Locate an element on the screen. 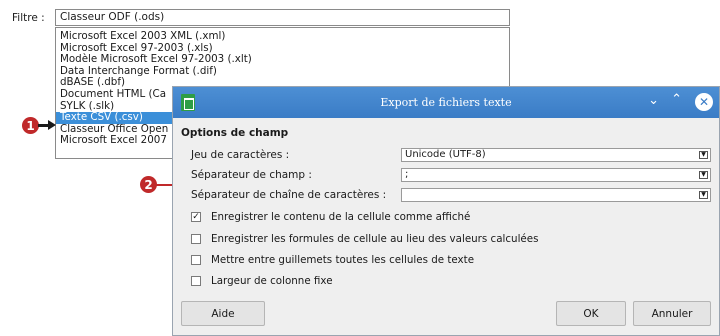 This screenshot has width=720, height=336. cancel-button: Annuler is located at coordinates (672, 313).